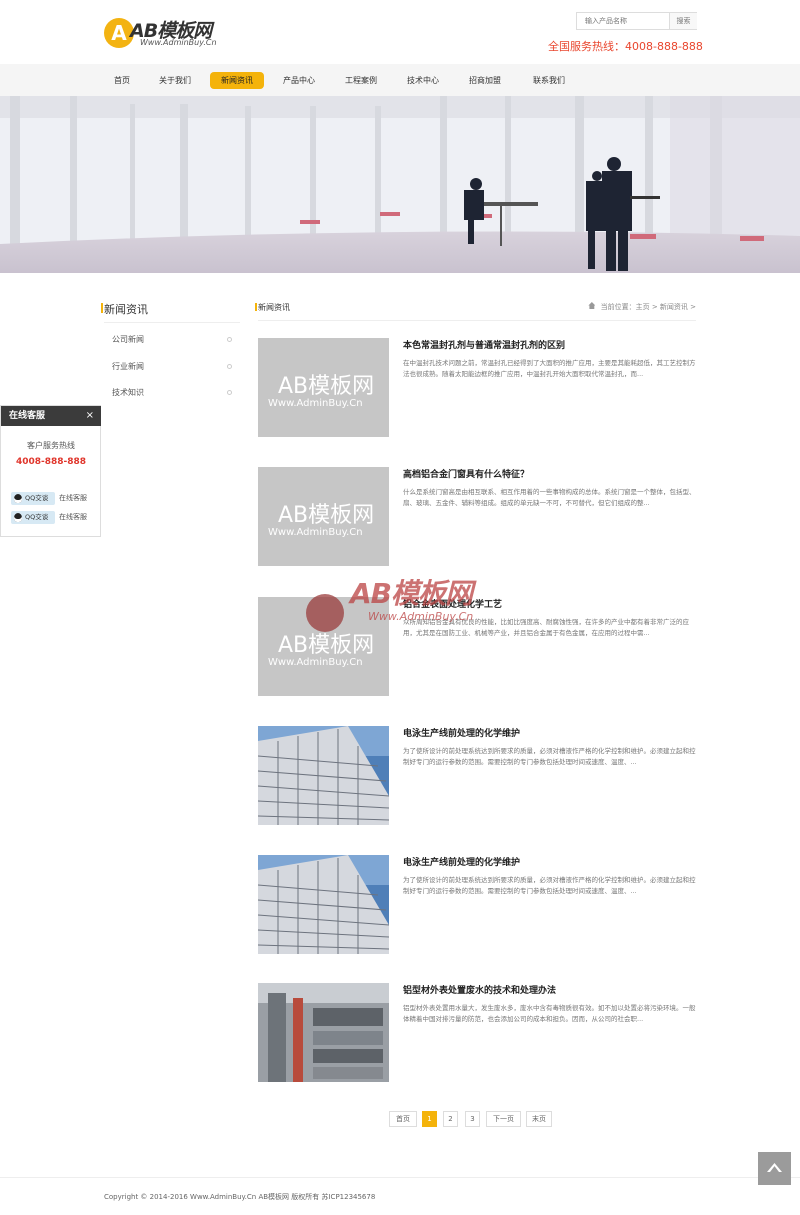  I want to click on main-nav: 首页 关于我们 新闻资讯 产品中心 工程案例 技术中心 招商加盟 联系我们, so click(400, 80).